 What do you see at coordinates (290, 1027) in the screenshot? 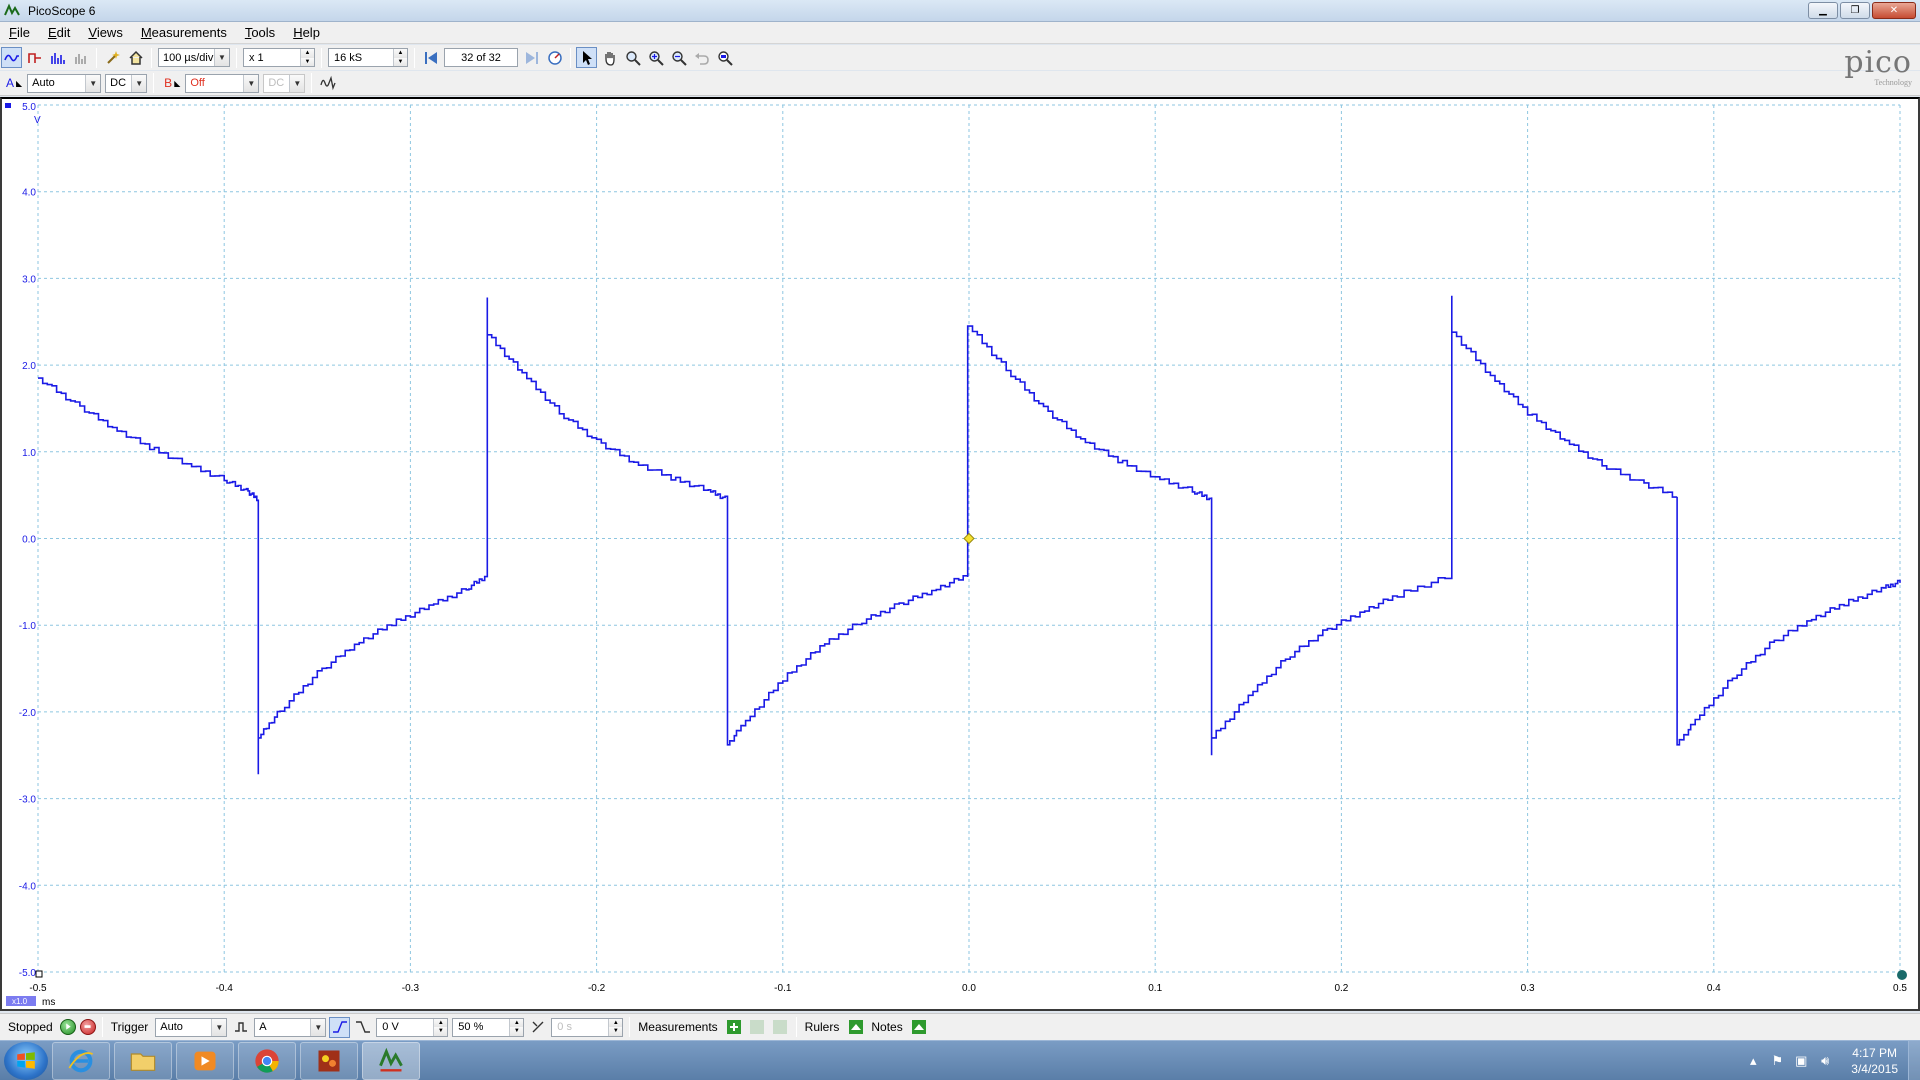
I see `trigger-source-select: A ▼` at bounding box center [290, 1027].